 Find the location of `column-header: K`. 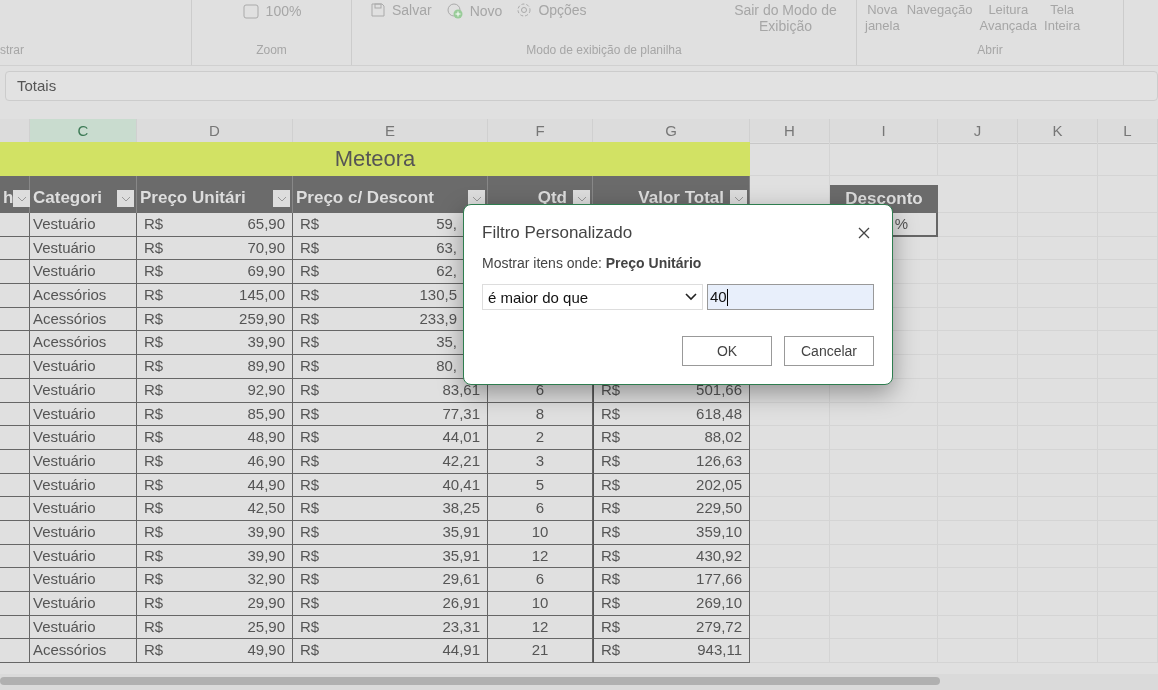

column-header: K is located at coordinates (1058, 131).